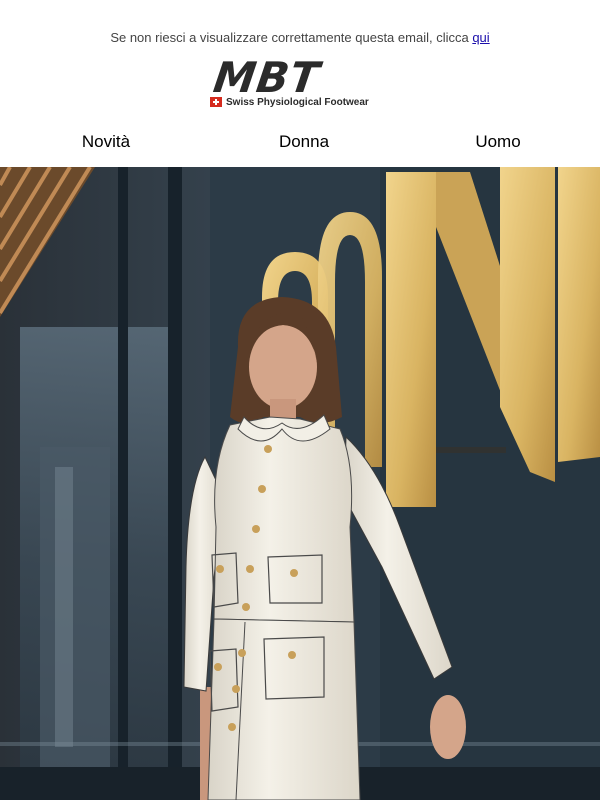 The image size is (600, 800). I want to click on logo-tag: Swiss Physiological Footwear, so click(289, 102).